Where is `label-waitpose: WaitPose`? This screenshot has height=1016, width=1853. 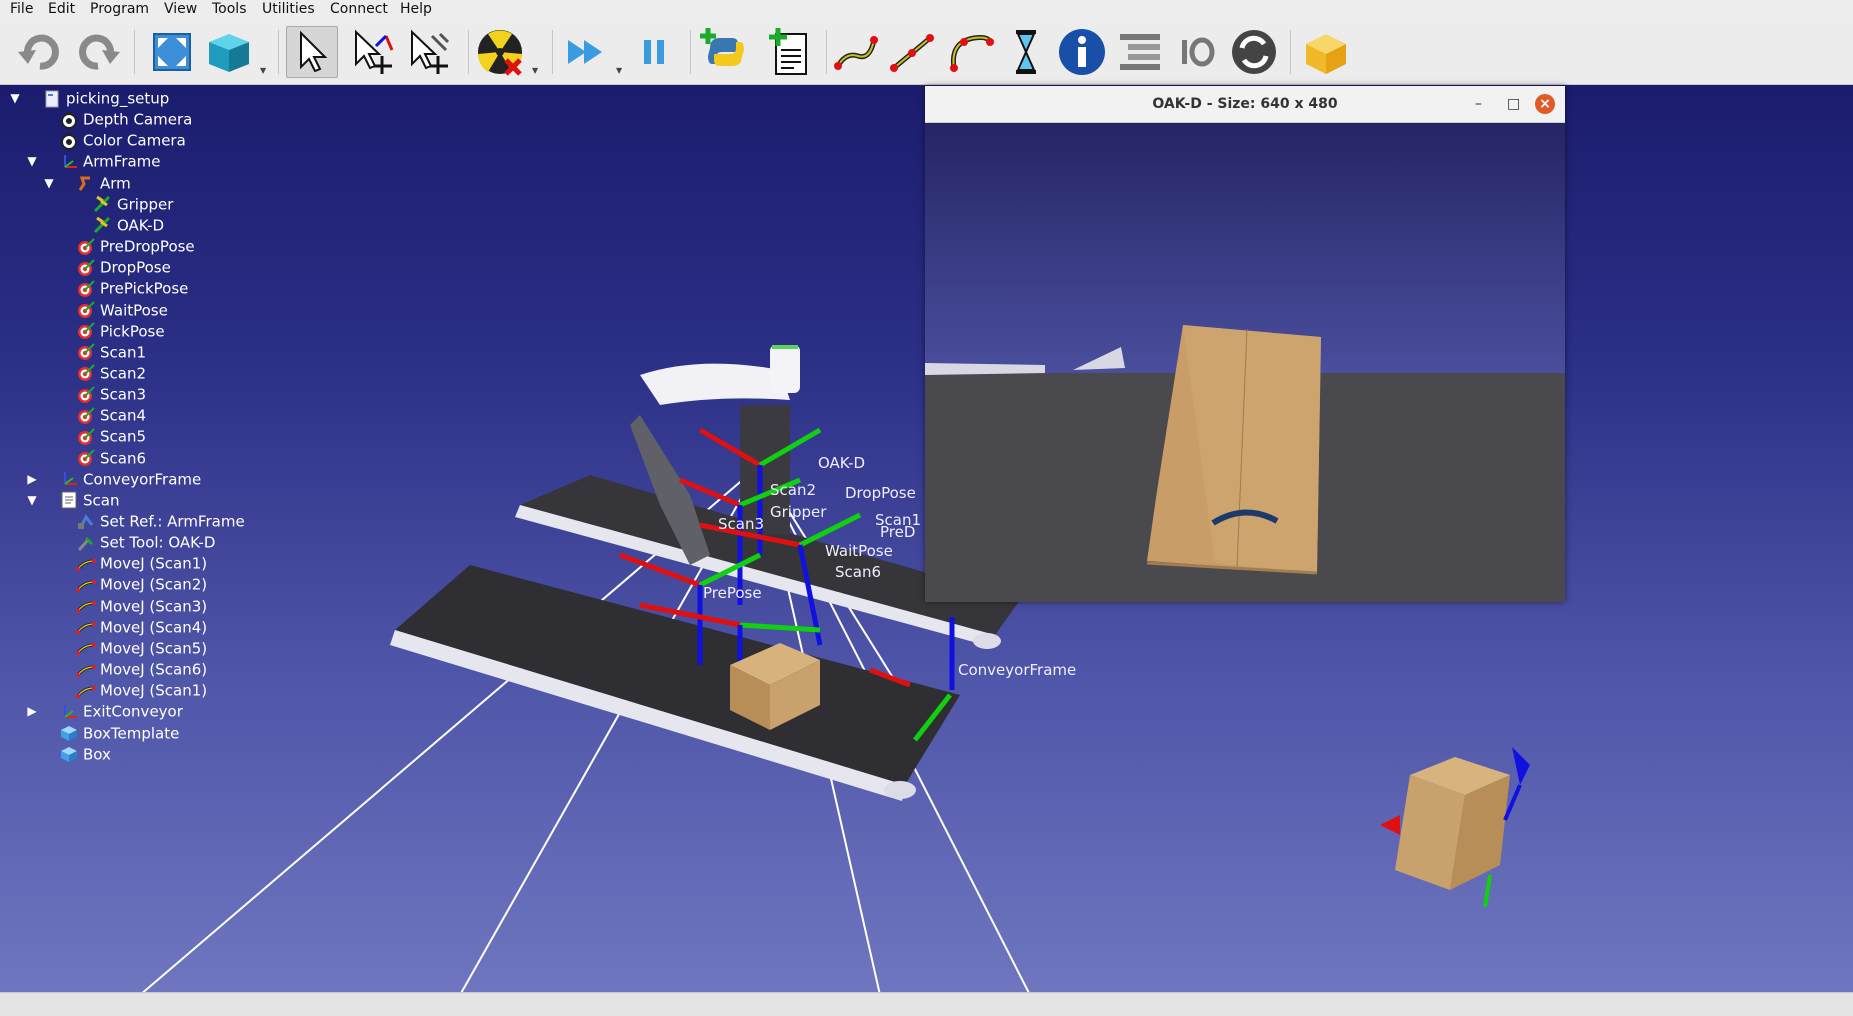
label-waitpose: WaitPose is located at coordinates (859, 551).